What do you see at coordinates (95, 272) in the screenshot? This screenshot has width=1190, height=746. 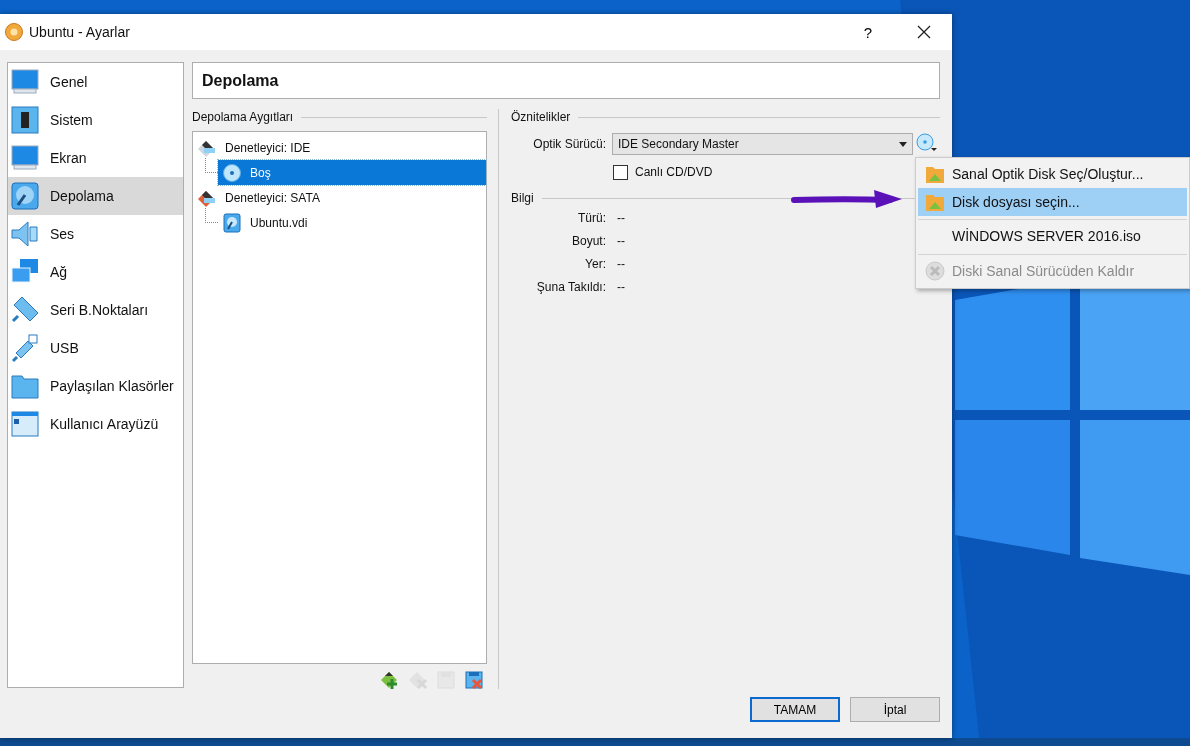 I see `sidebar-item: Ağ` at bounding box center [95, 272].